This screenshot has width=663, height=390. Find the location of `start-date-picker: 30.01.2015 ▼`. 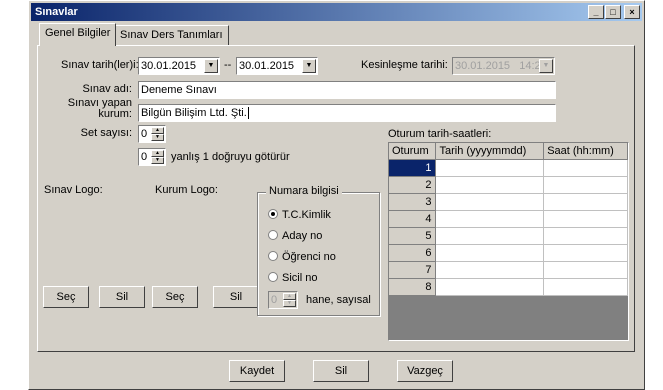

start-date-picker: 30.01.2015 ▼ is located at coordinates (179, 66).